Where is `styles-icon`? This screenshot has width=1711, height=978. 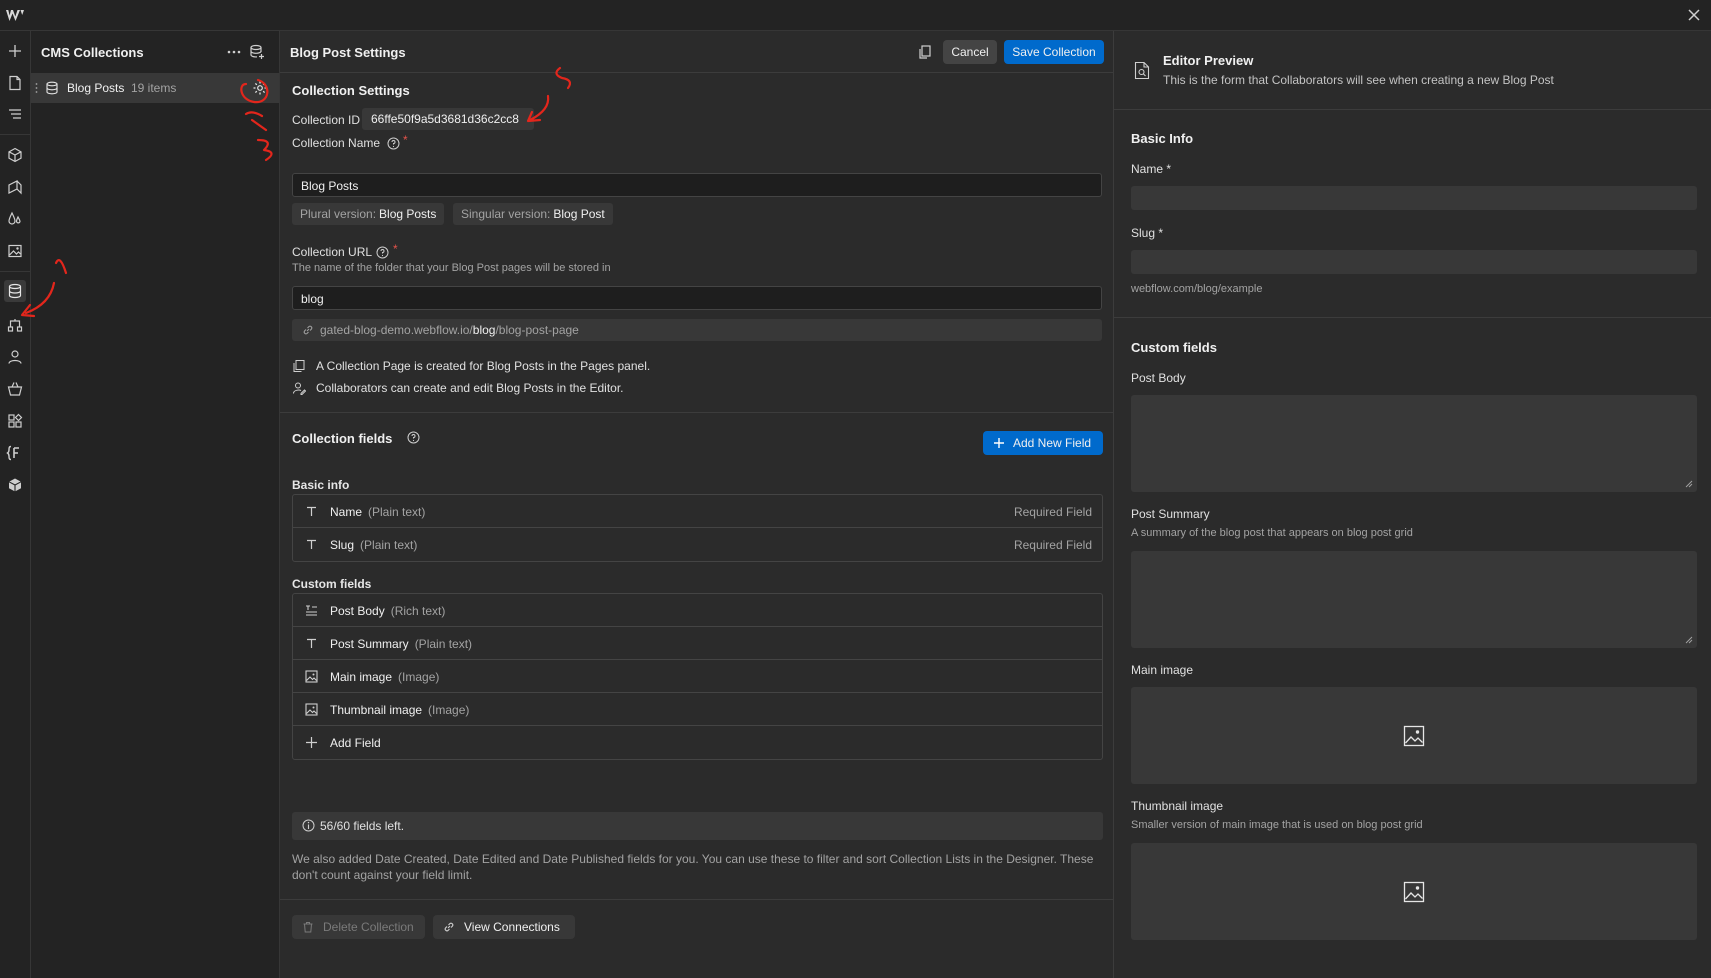 styles-icon is located at coordinates (15, 219).